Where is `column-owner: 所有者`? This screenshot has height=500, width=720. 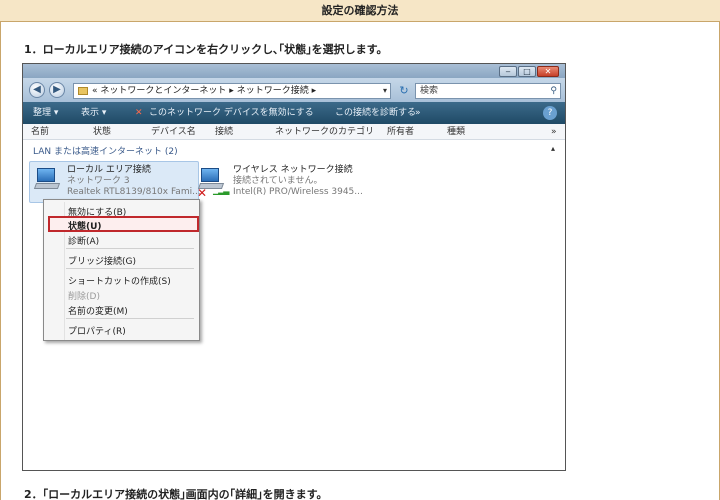
column-owner: 所有者 is located at coordinates (400, 132).